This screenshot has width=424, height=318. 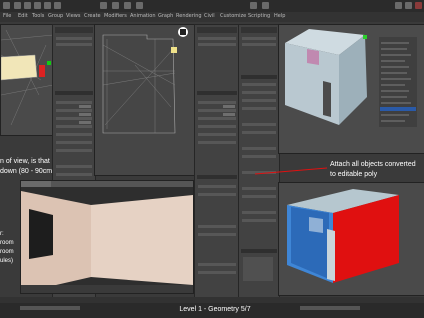 What do you see at coordinates (27, 5) in the screenshot?
I see `open-icon` at bounding box center [27, 5].